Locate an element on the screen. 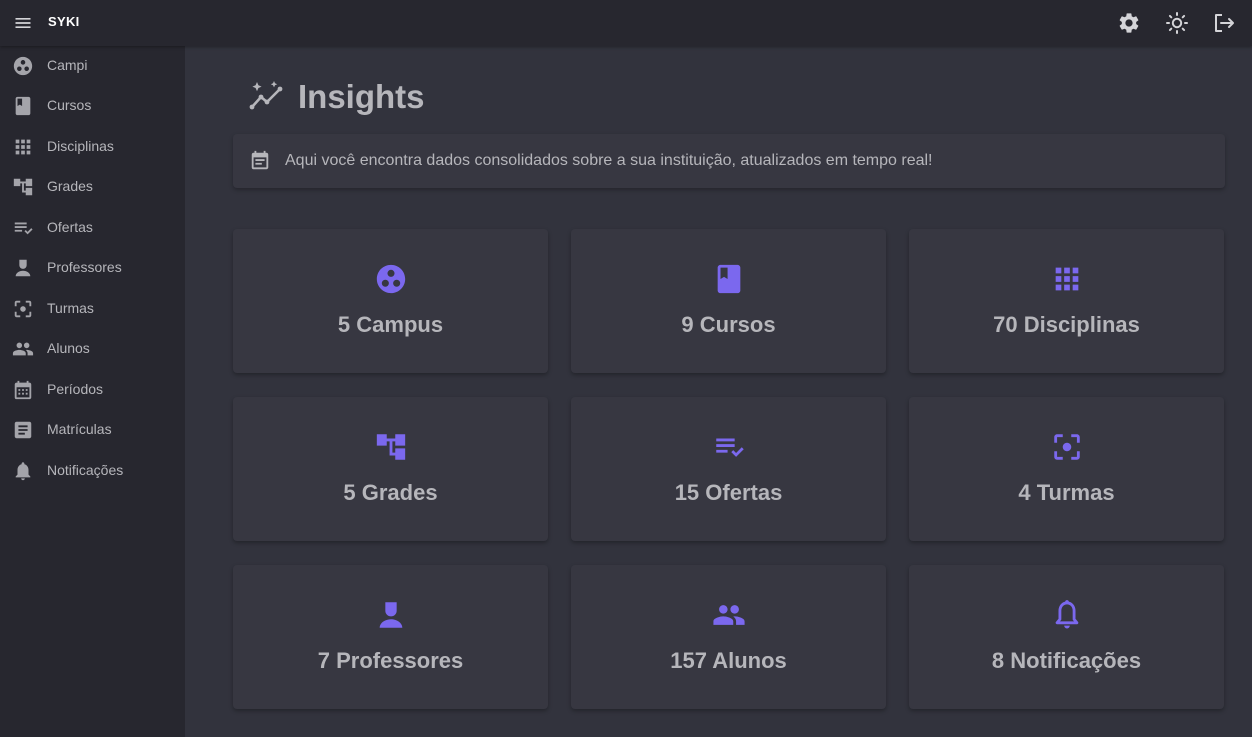 The height and width of the screenshot is (737, 1252). sidebar-item-label: Disciplinas is located at coordinates (80, 146).